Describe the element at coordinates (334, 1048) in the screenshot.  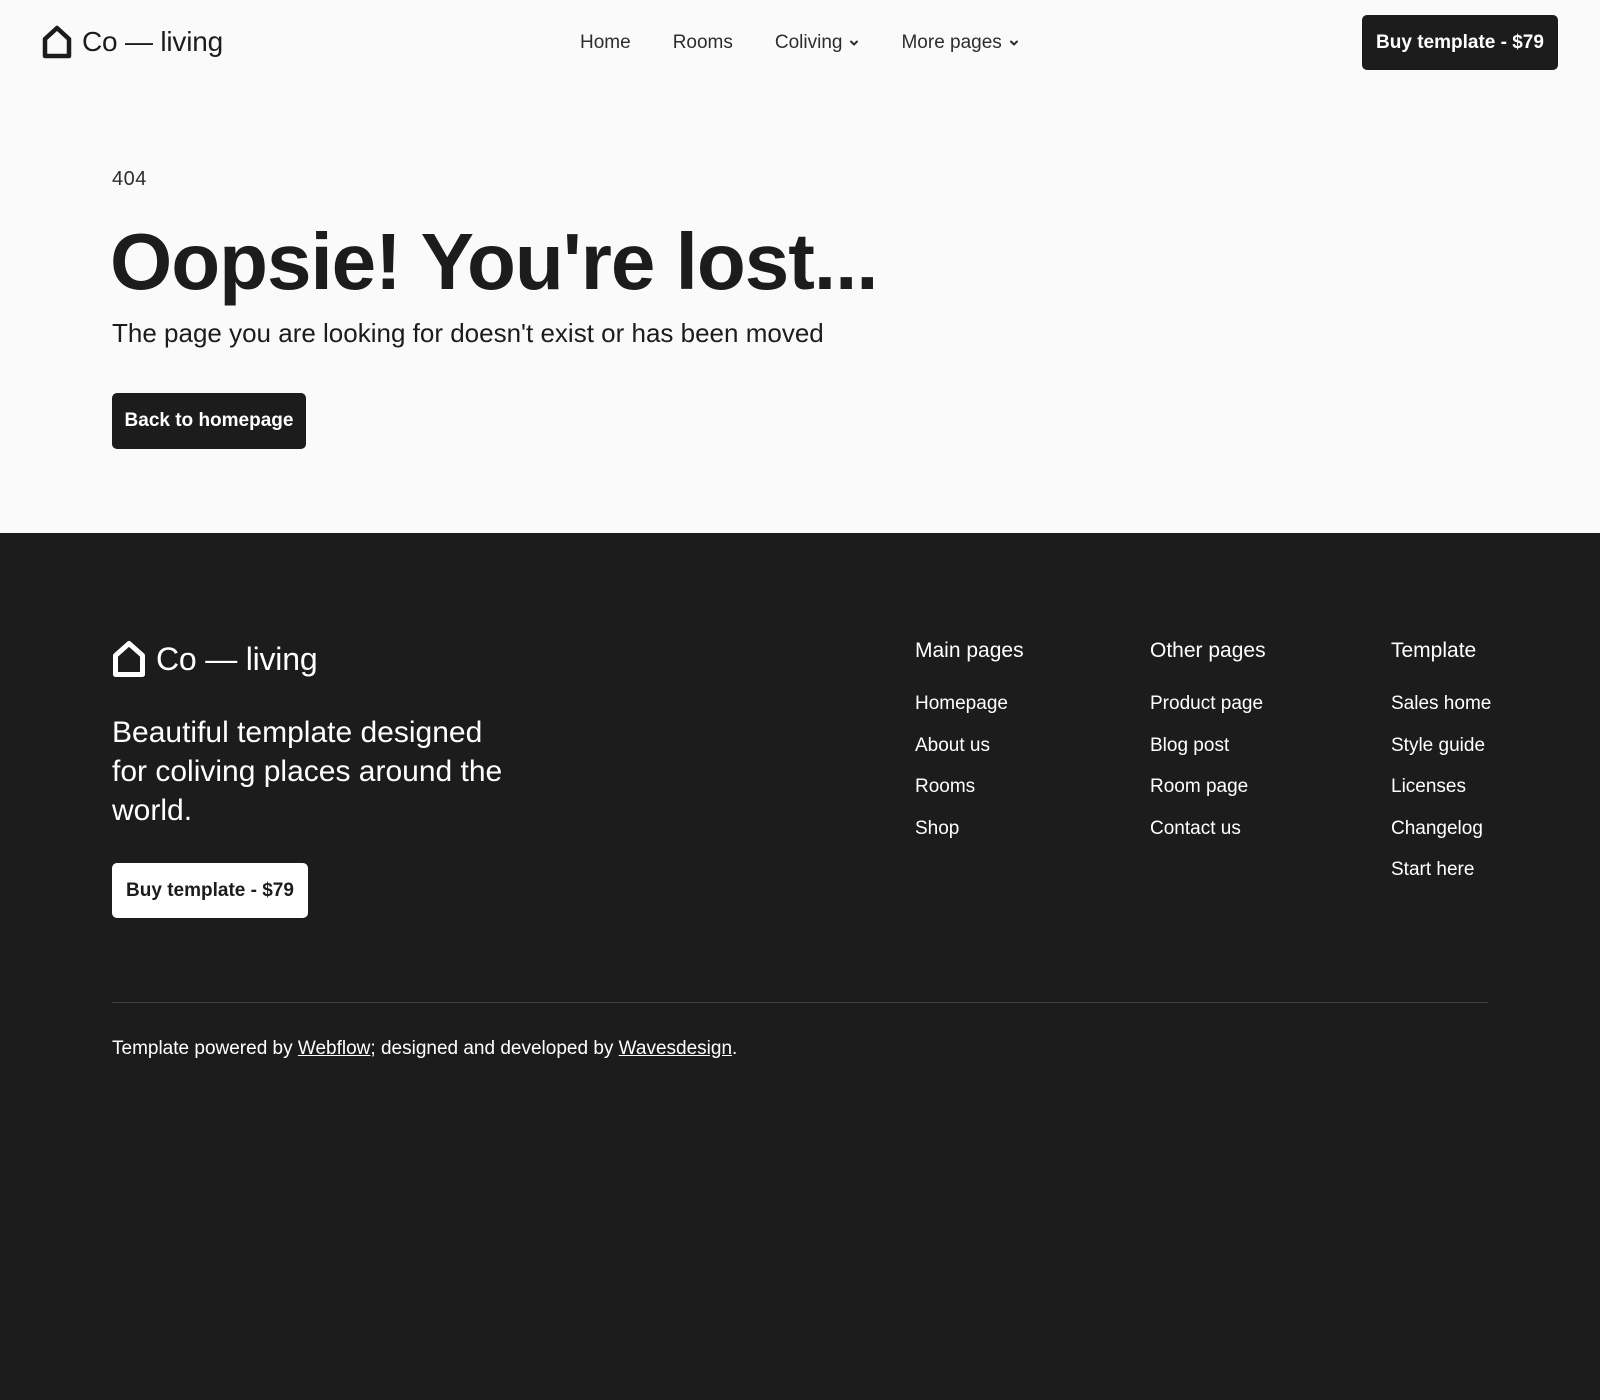
I see `webflow-link: Webflow` at that location.